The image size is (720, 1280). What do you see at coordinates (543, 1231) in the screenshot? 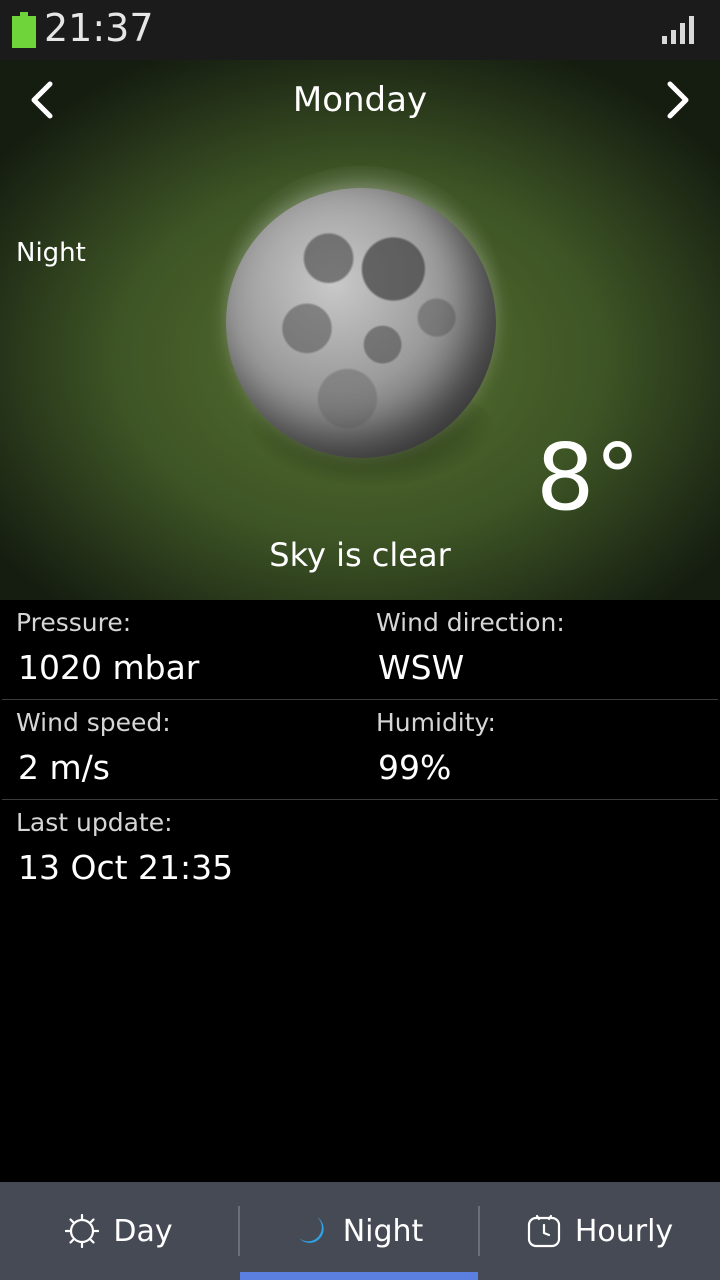
I see `clock-icon` at bounding box center [543, 1231].